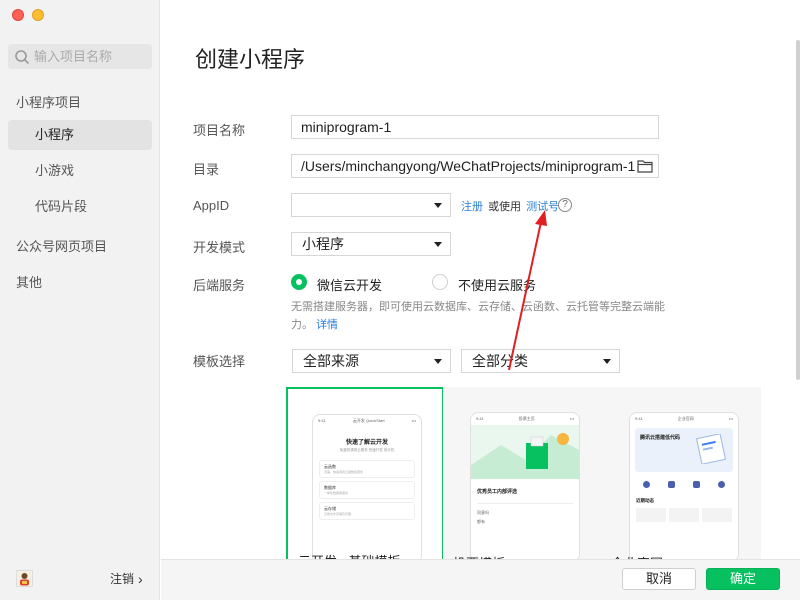 The width and height of the screenshot is (800, 600). I want to click on scrollbar, so click(798, 210).